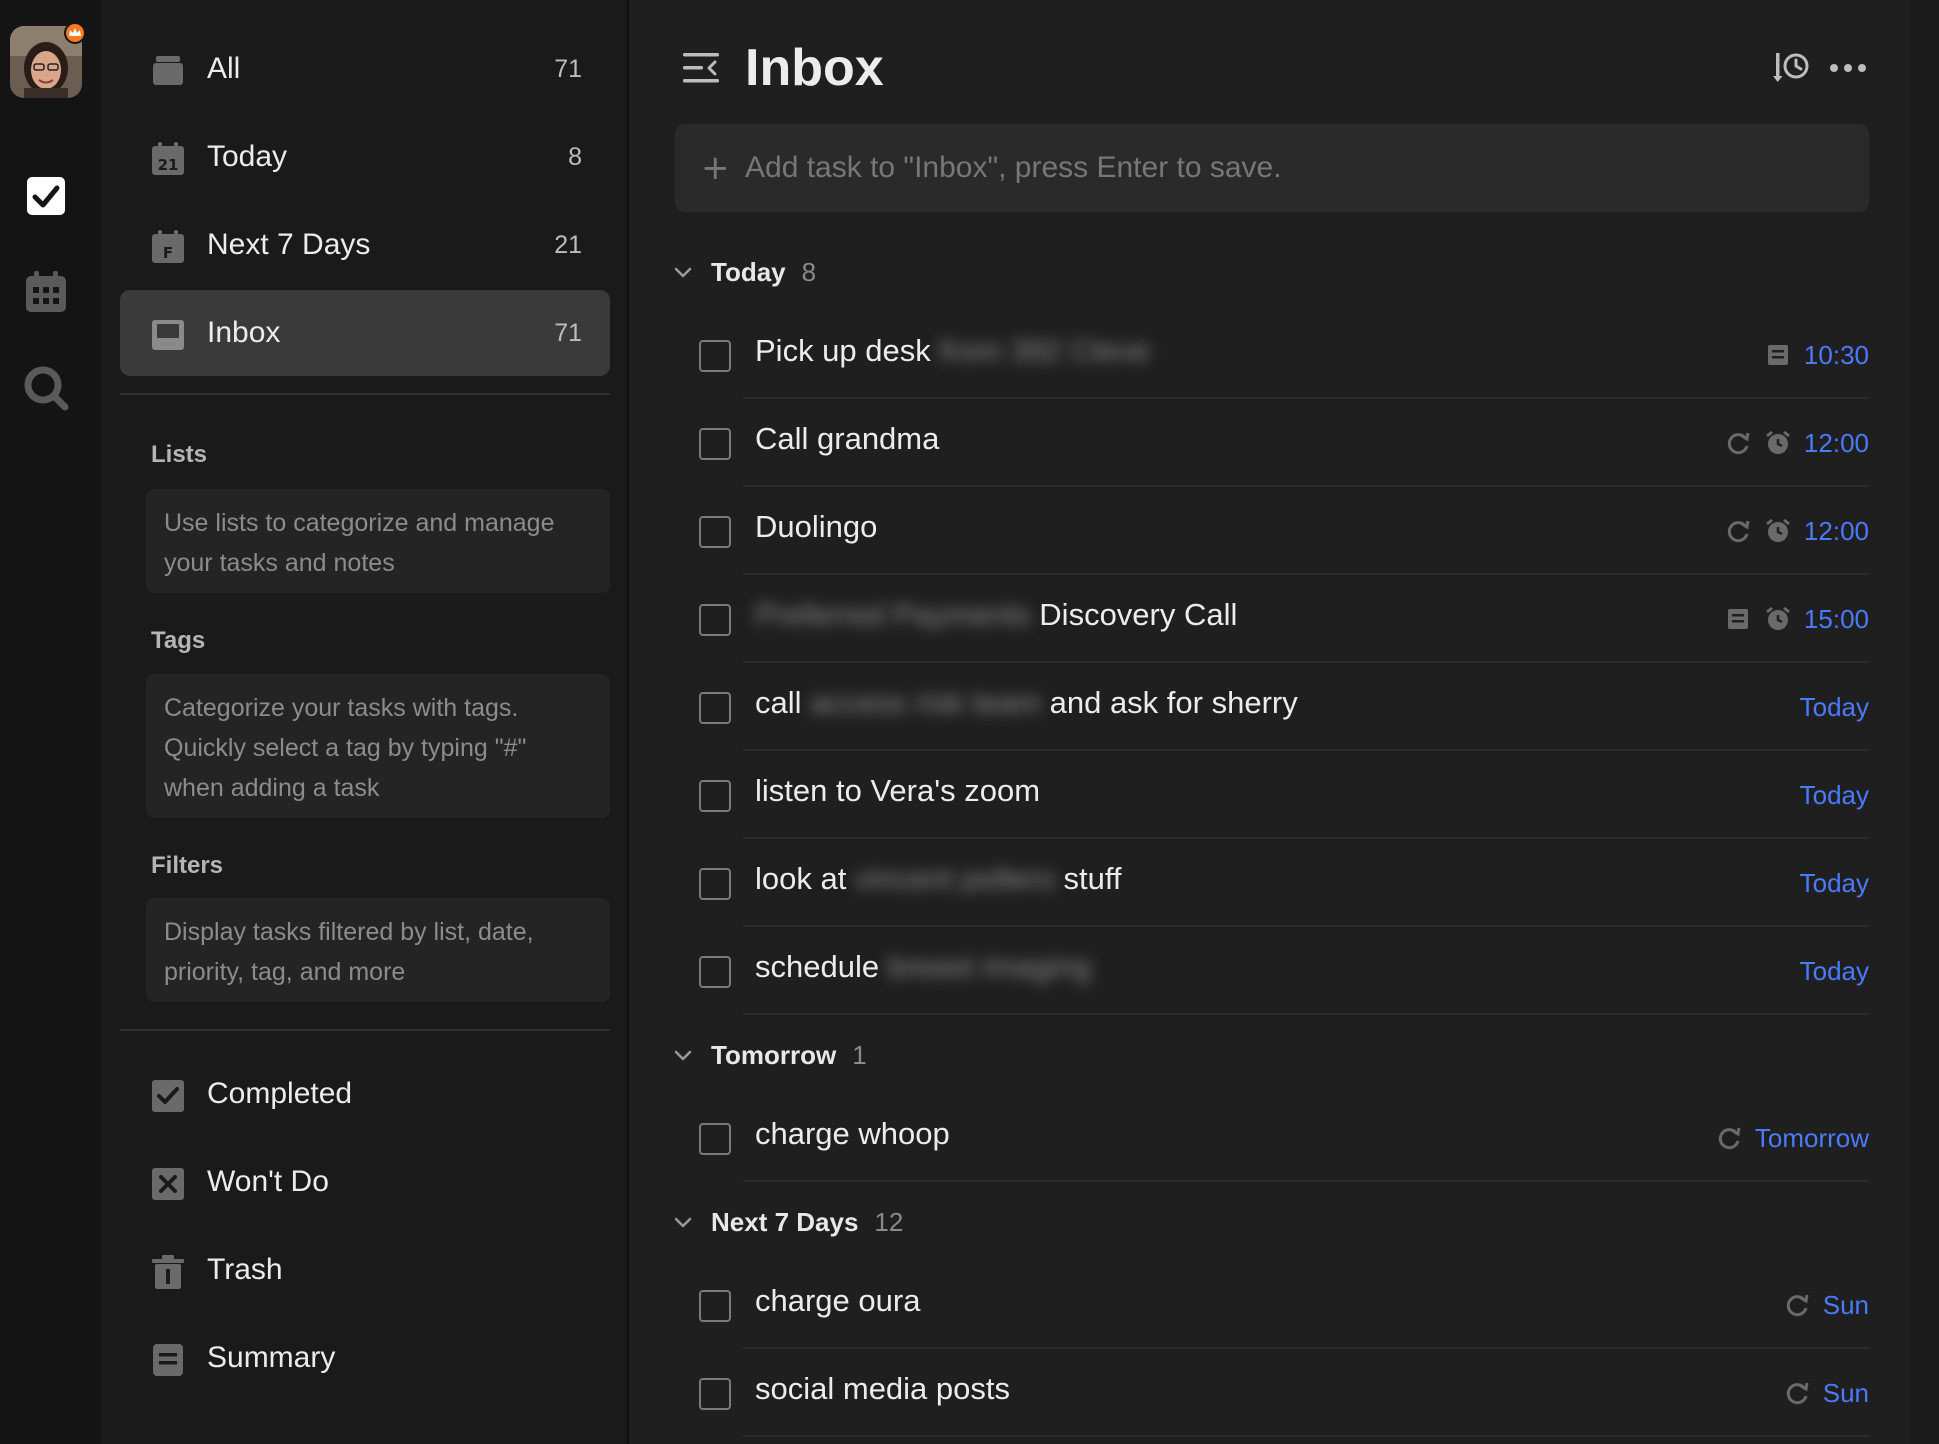 This screenshot has width=1939, height=1444. I want to click on task-title: schedule breast imaging, so click(923, 967).